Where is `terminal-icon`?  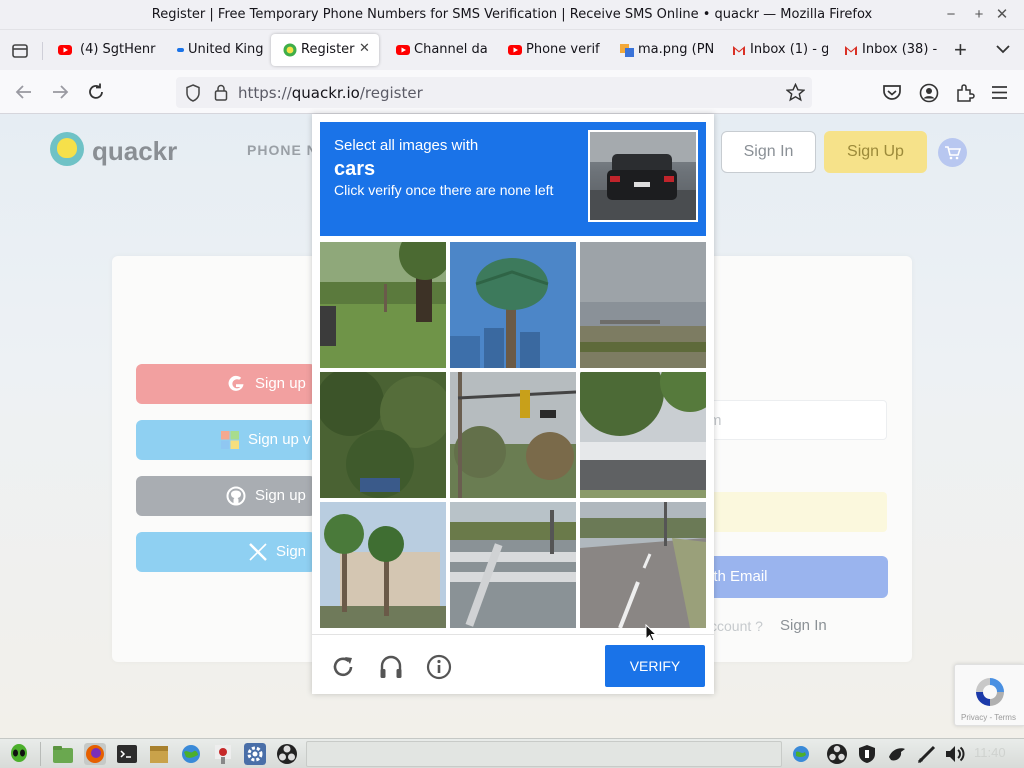
terminal-icon is located at coordinates (127, 754).